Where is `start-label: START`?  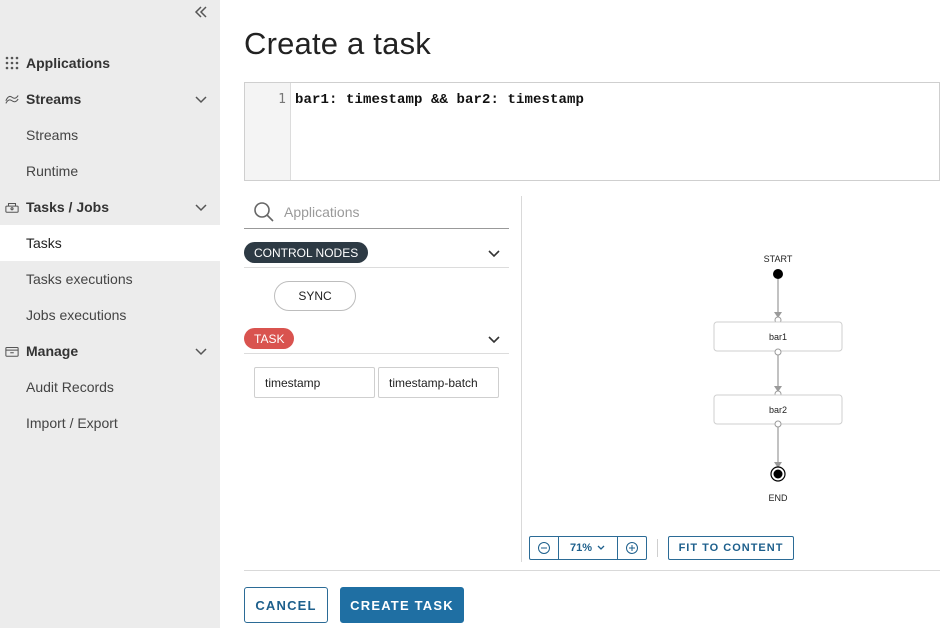 start-label: START is located at coordinates (778, 259).